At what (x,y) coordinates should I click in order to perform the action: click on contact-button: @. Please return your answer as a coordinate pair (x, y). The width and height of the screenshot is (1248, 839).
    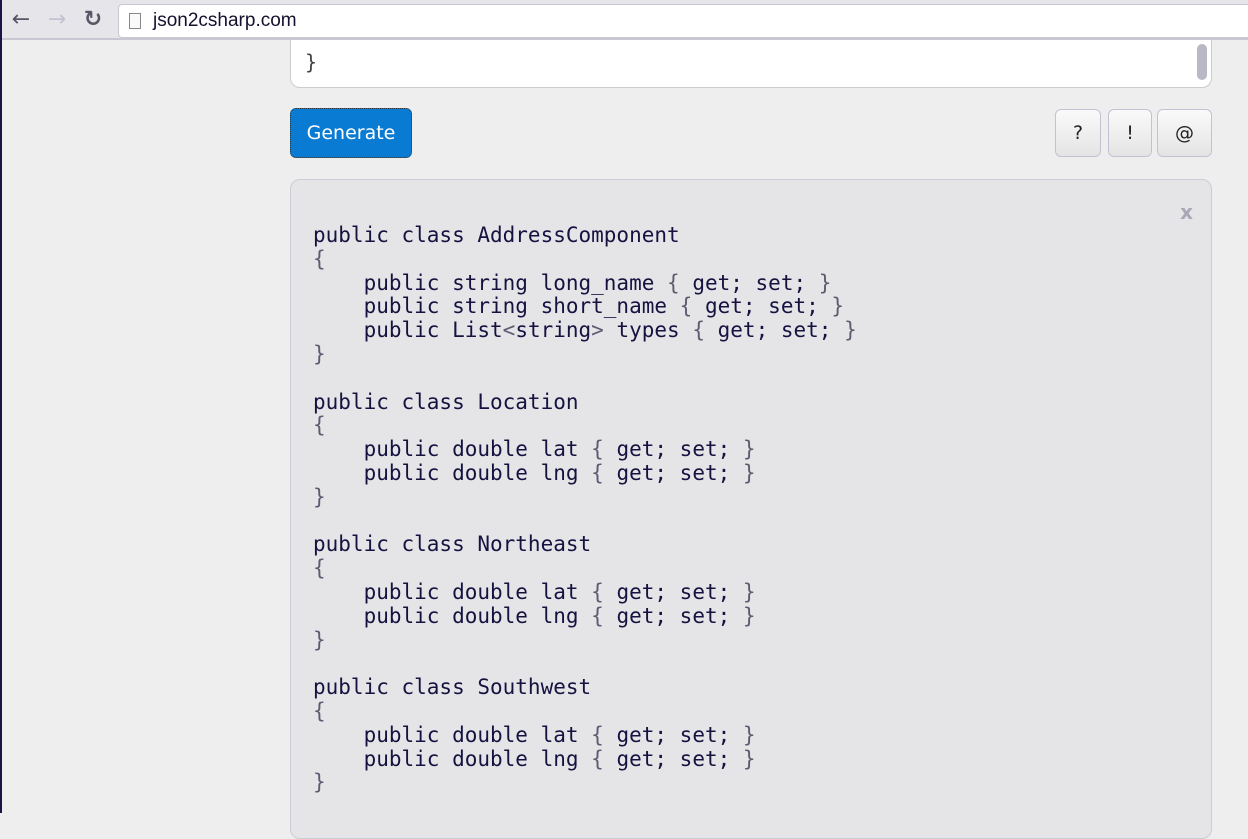
    Looking at the image, I should click on (1184, 133).